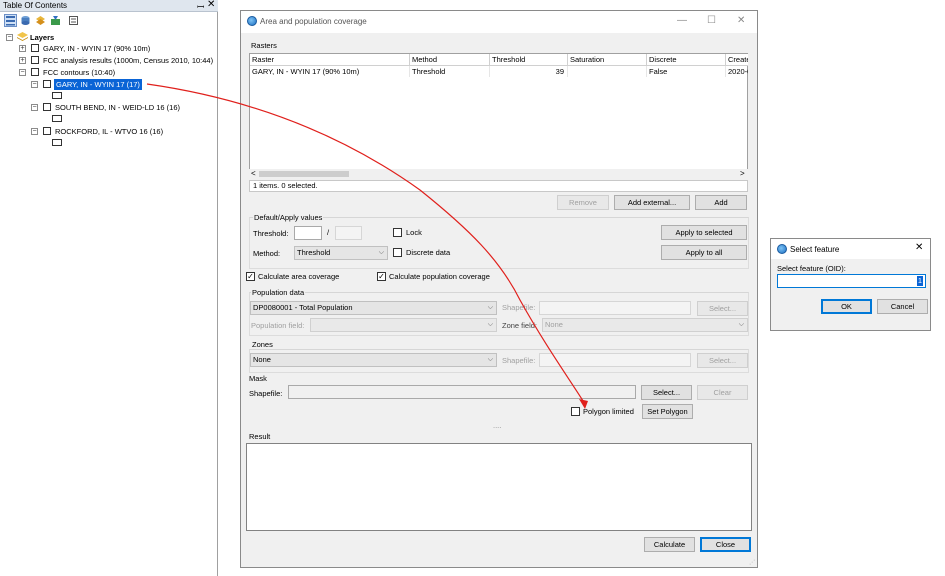 Image resolution: width=945 pixels, height=576 pixels. What do you see at coordinates (667, 411) in the screenshot?
I see `set-polygon-button: Set Polygon` at bounding box center [667, 411].